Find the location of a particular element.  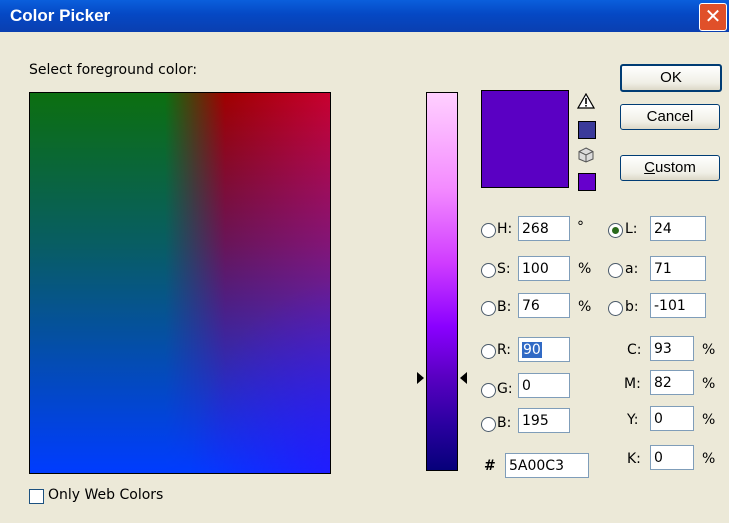

radio-a is located at coordinates (615, 270).